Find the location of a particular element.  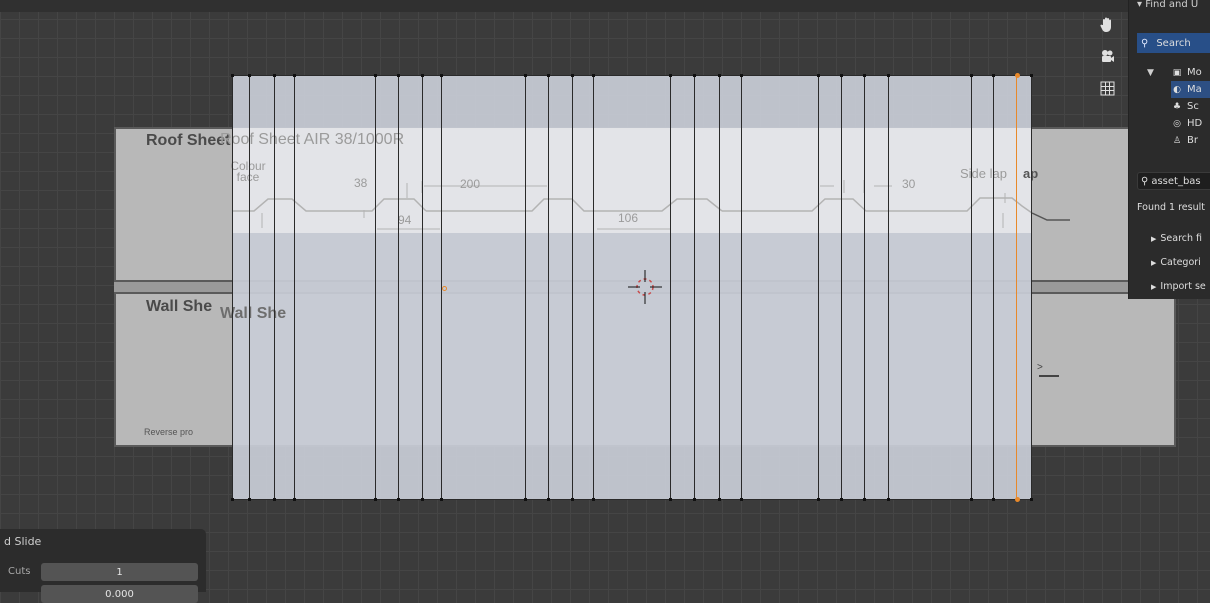

factor-field: 0.000 is located at coordinates (119, 594).